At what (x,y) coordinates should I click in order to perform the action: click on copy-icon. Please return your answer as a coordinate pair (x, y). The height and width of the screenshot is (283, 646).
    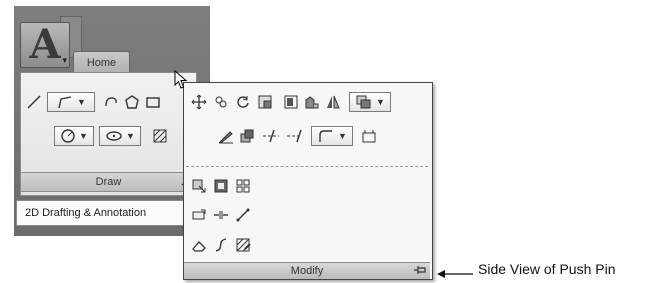
    Looking at the image, I should click on (221, 102).